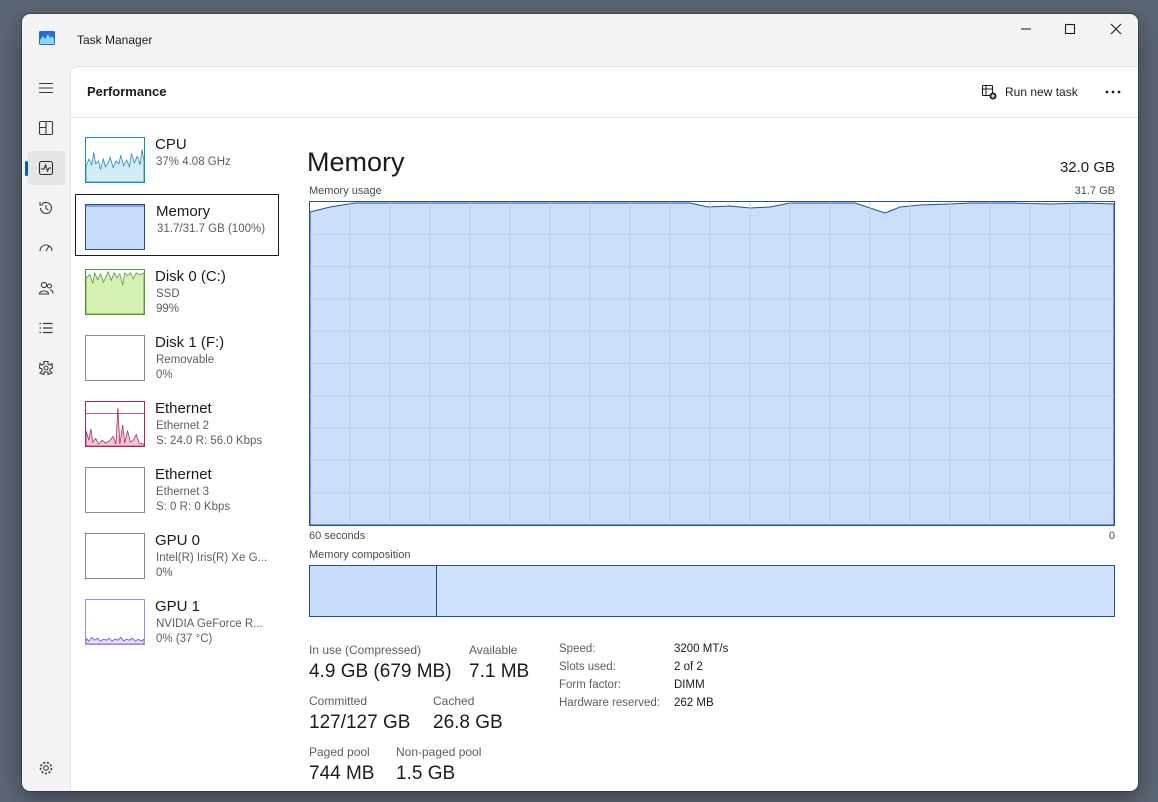 The height and width of the screenshot is (802, 1158). I want to click on device-ethernet-3: Ethernet Ethernet 3 S: 0 R: 0 Kbps, so click(177, 494).